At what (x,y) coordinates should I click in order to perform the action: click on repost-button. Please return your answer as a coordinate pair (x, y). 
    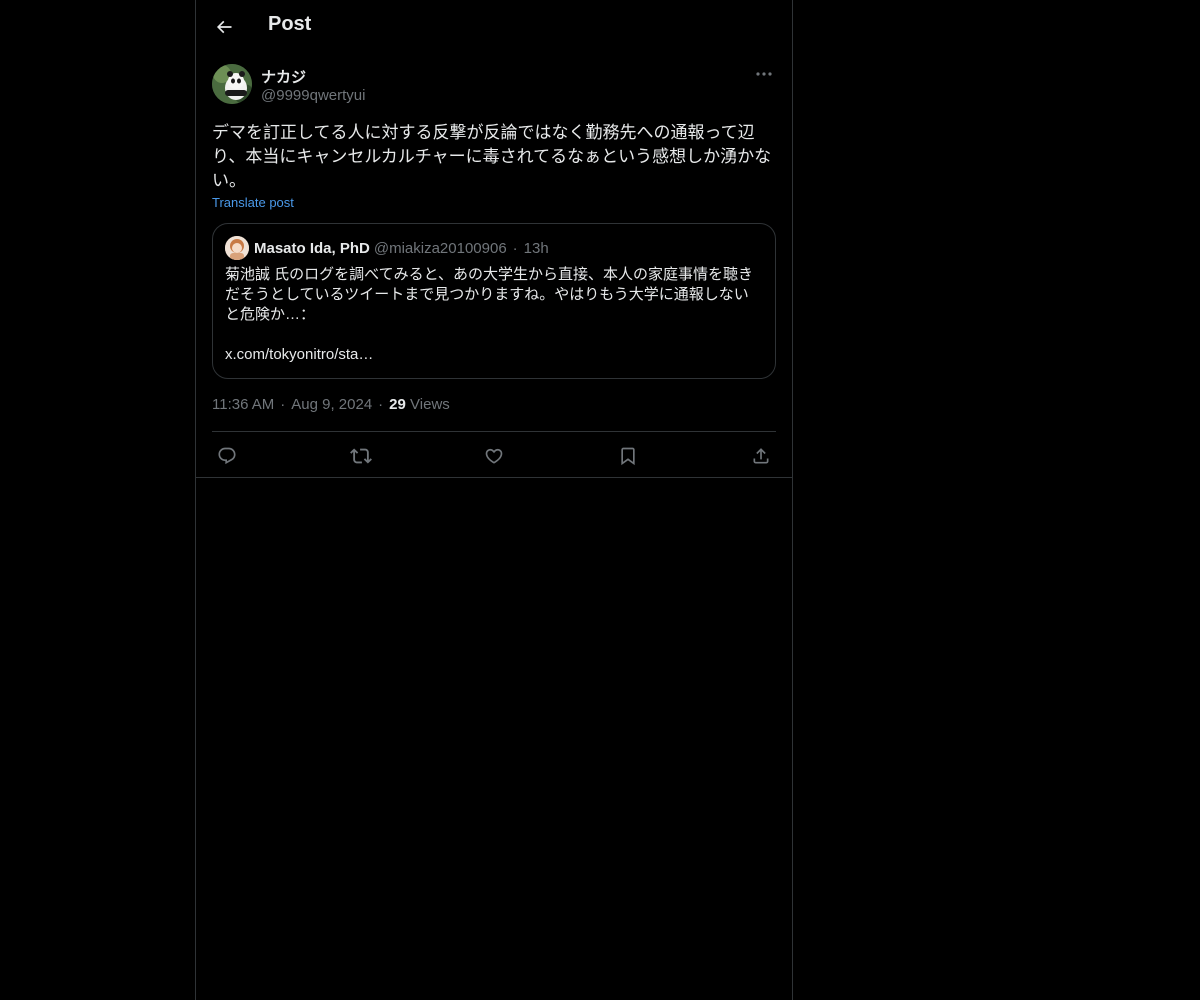
    Looking at the image, I should click on (360, 456).